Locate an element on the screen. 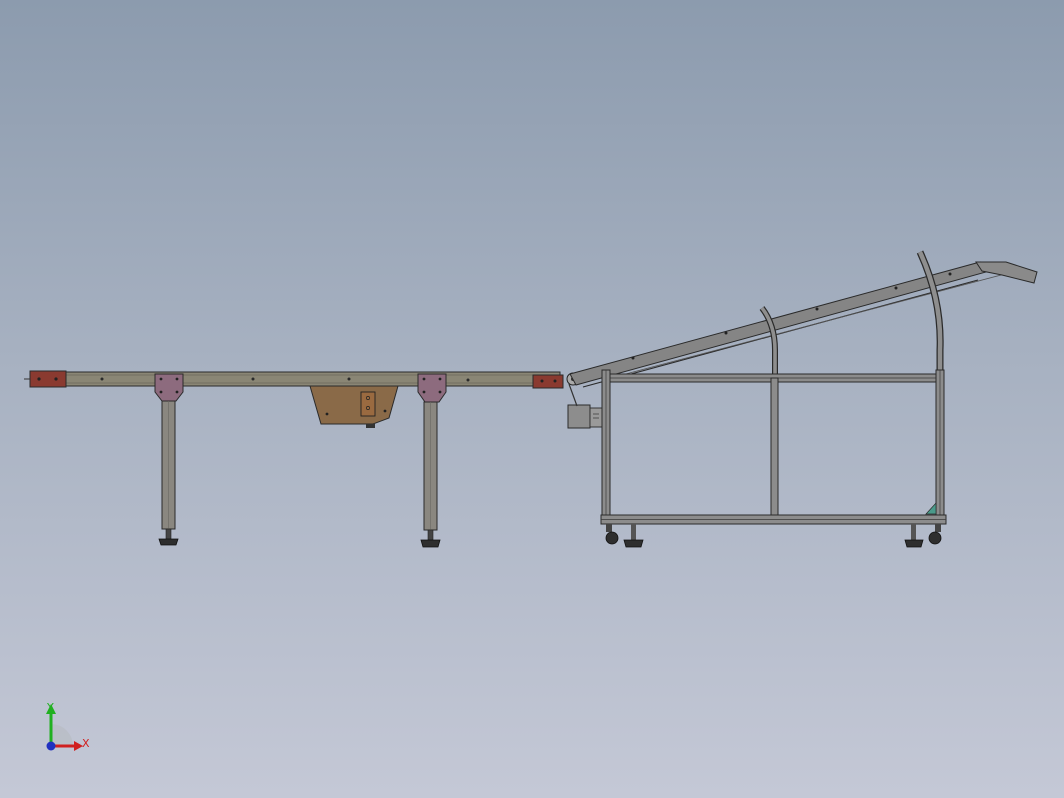 The width and height of the screenshot is (1064, 798). motor-mount-plate is located at coordinates (368, 404).